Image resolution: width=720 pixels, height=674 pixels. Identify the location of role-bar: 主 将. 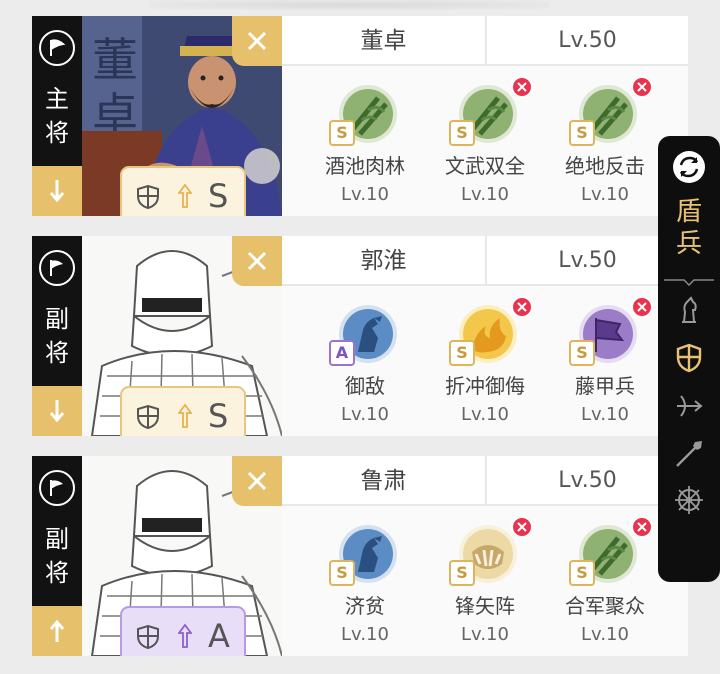
(57, 116).